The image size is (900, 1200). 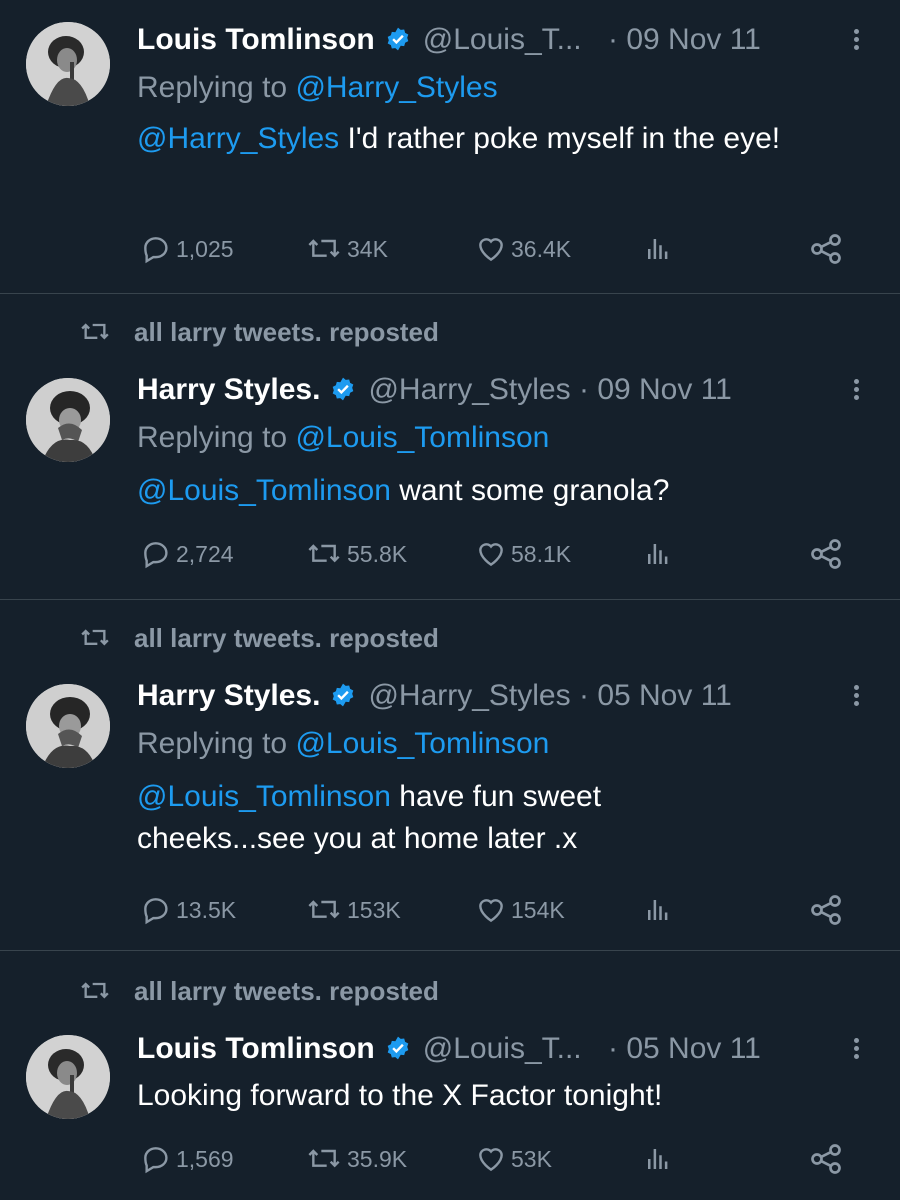 What do you see at coordinates (450, 1159) in the screenshot?
I see `tweet-actions: 1,569 35.9K 53K` at bounding box center [450, 1159].